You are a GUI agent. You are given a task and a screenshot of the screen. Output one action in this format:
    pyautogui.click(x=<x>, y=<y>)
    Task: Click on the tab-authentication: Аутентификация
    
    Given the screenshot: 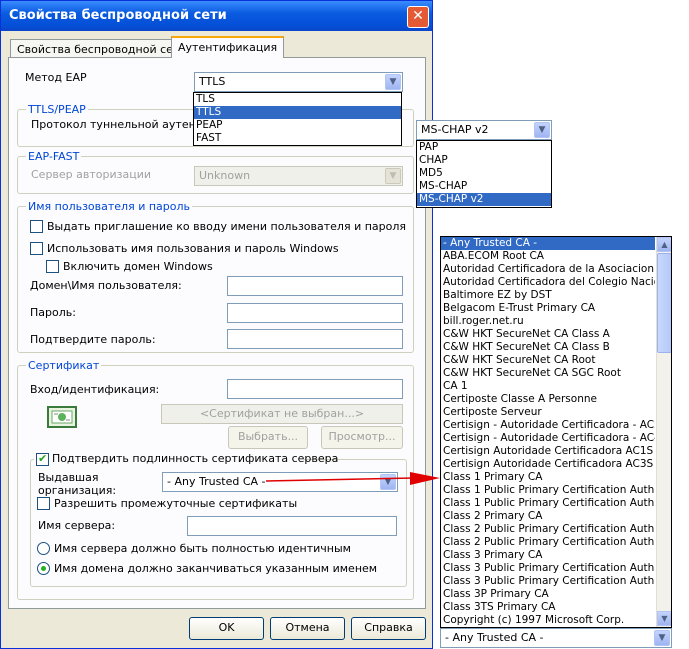 What is the action you would take?
    pyautogui.click(x=228, y=47)
    